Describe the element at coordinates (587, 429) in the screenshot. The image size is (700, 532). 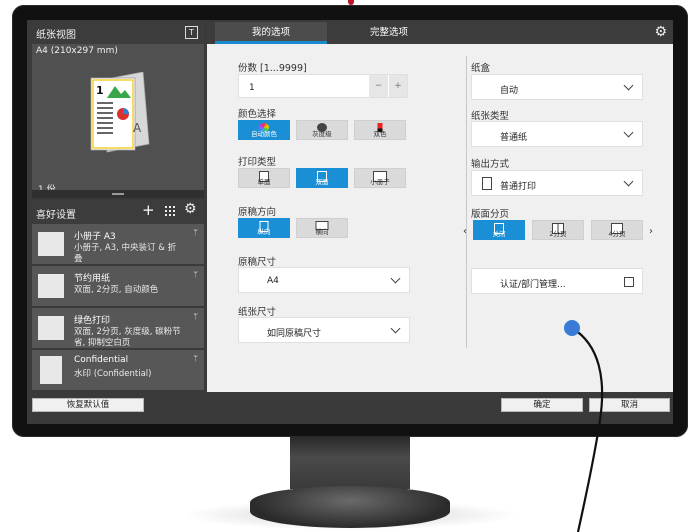
I see `pointer-cable` at that location.